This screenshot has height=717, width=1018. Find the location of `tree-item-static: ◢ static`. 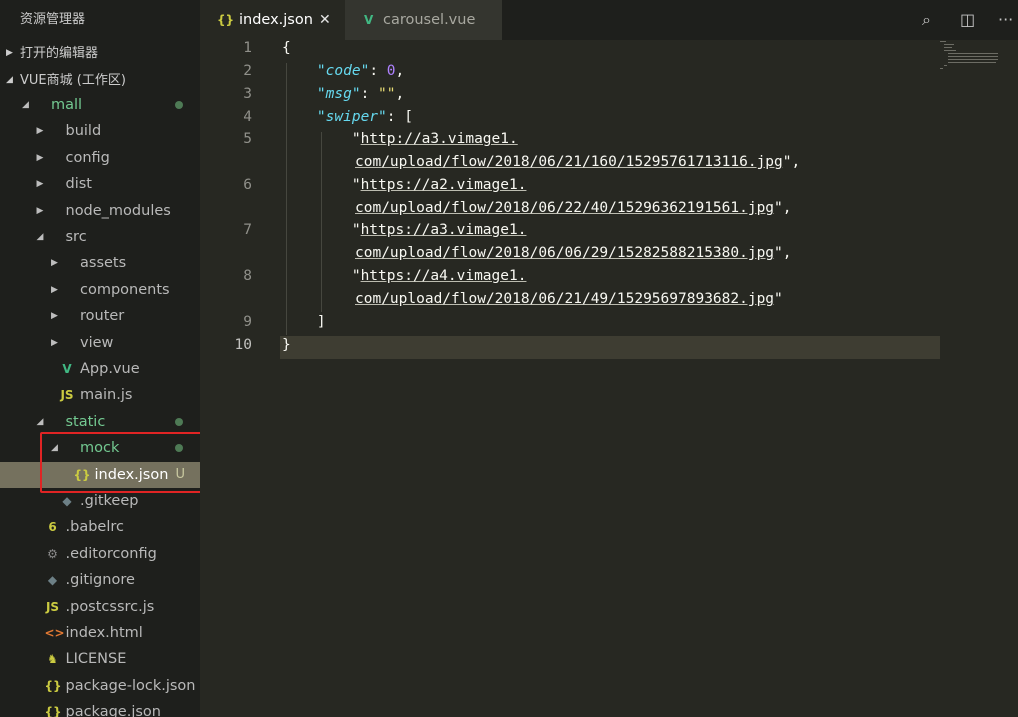

tree-item-static: ◢ static is located at coordinates (100, 422).